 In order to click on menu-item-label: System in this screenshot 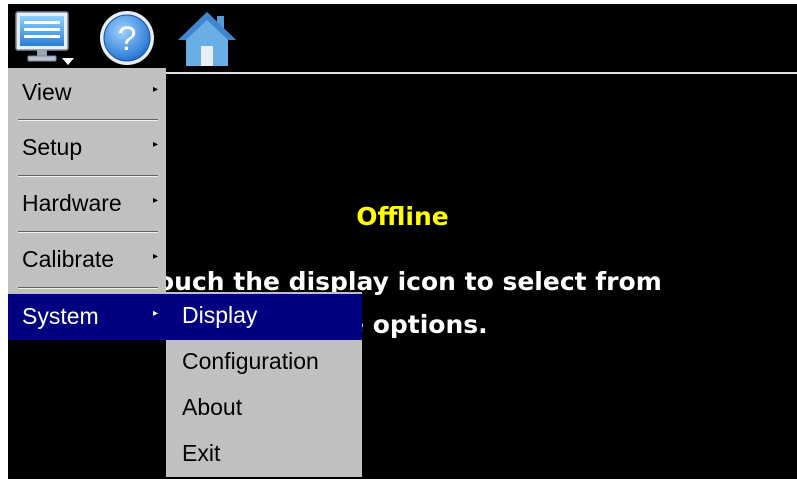, I will do `click(60, 316)`.